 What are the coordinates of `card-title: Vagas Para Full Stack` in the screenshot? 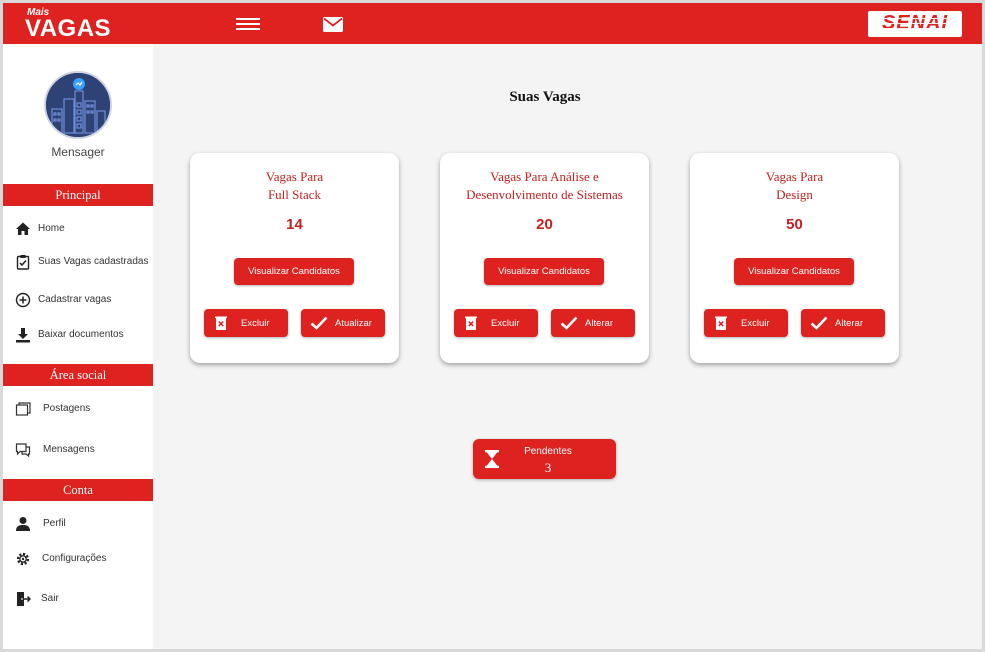 It's located at (294, 186).